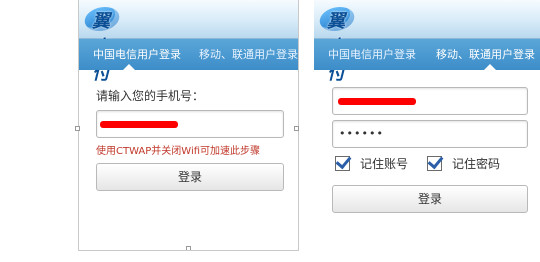 This screenshot has height=262, width=540. I want to click on tab-mobile-unicom-login: 移动、联通用户登录, so click(248, 54).